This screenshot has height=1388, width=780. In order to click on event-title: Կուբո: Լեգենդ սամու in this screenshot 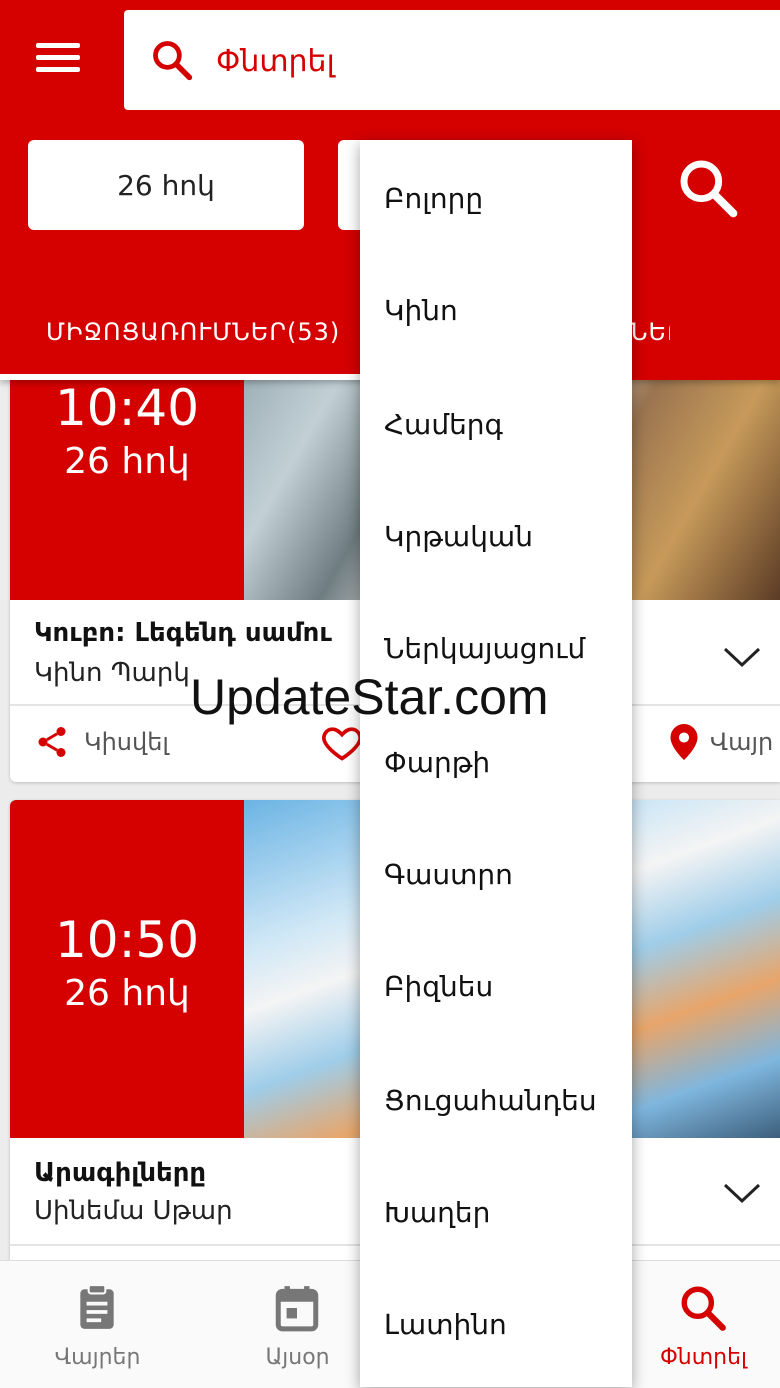, I will do `click(183, 633)`.